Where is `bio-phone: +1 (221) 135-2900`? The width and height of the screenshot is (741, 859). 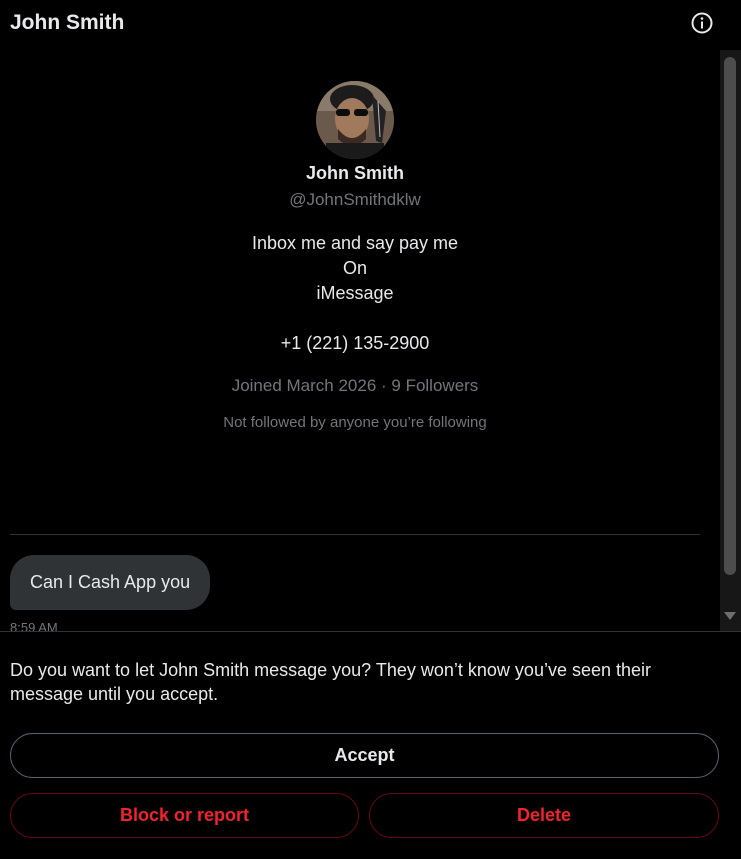 bio-phone: +1 (221) 135-2900 is located at coordinates (355, 343).